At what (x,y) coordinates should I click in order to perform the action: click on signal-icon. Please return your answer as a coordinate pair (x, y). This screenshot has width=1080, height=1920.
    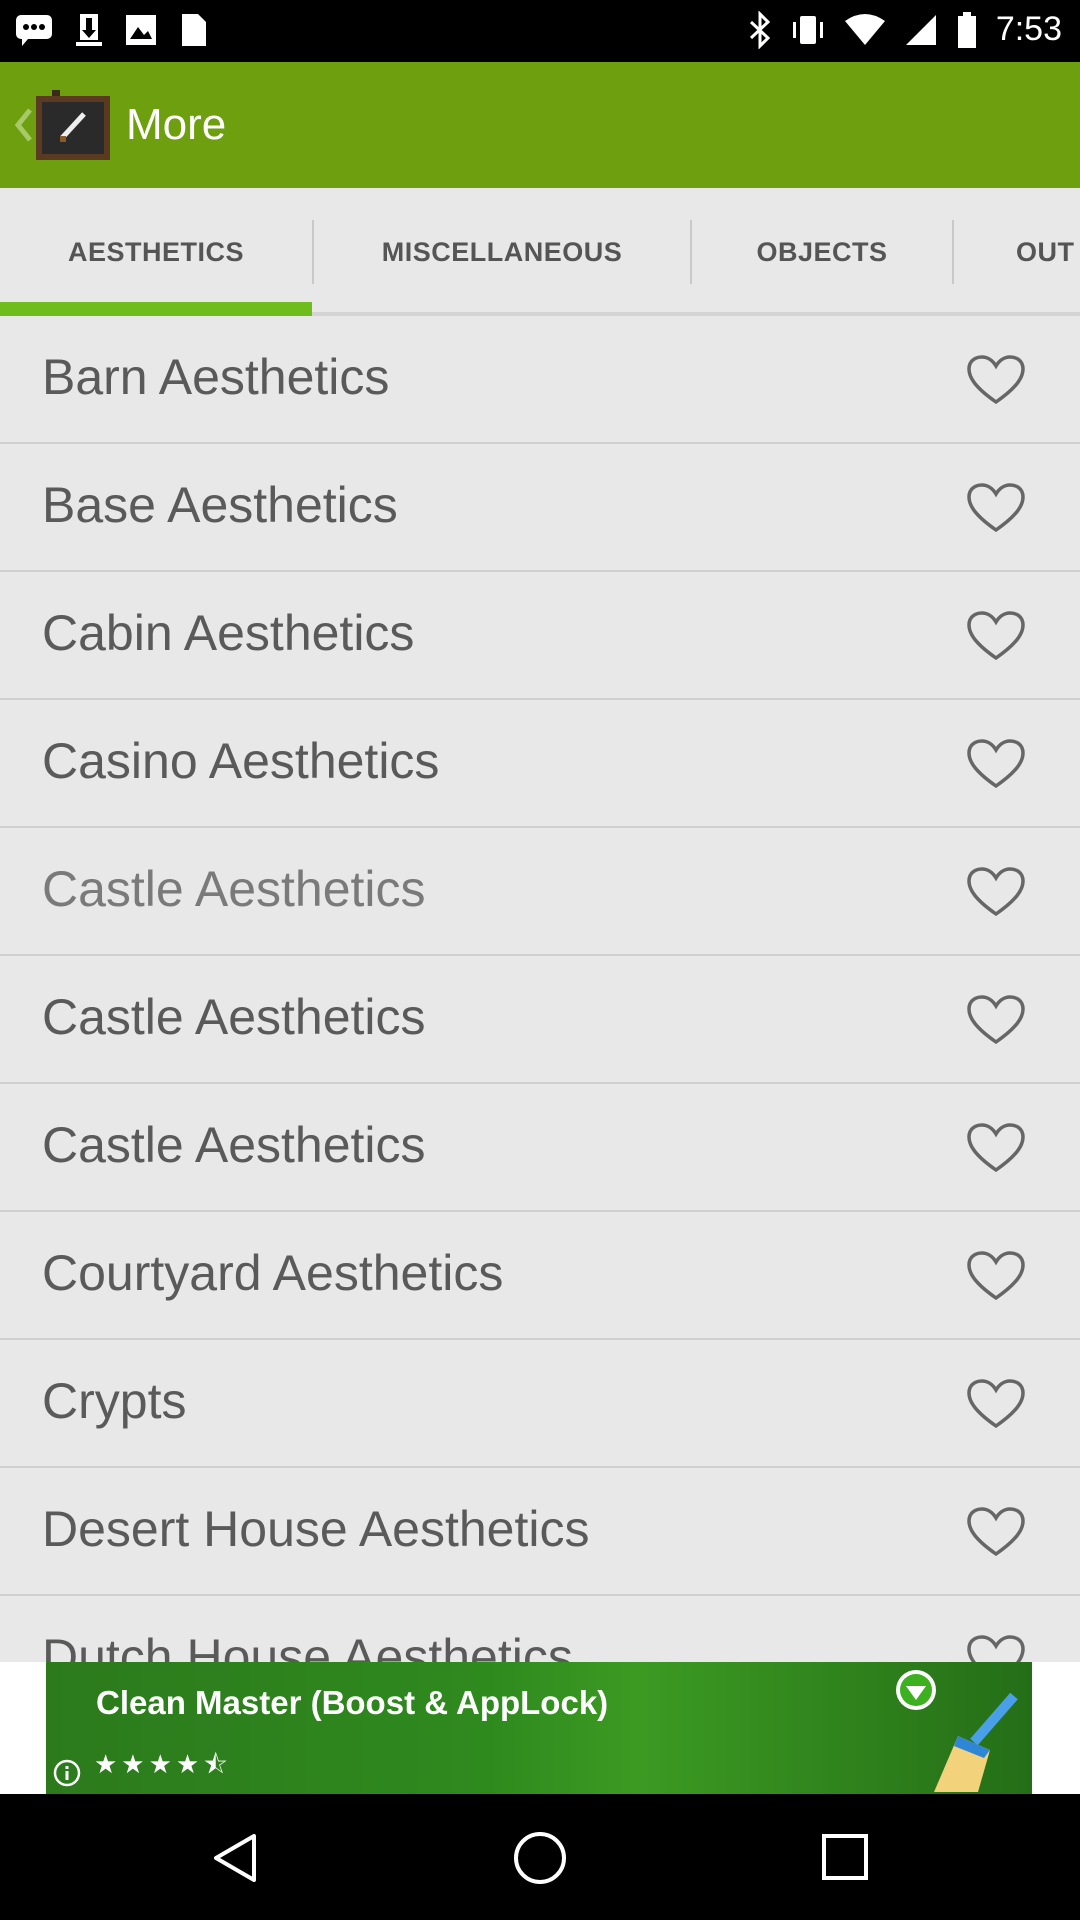
    Looking at the image, I should click on (920, 29).